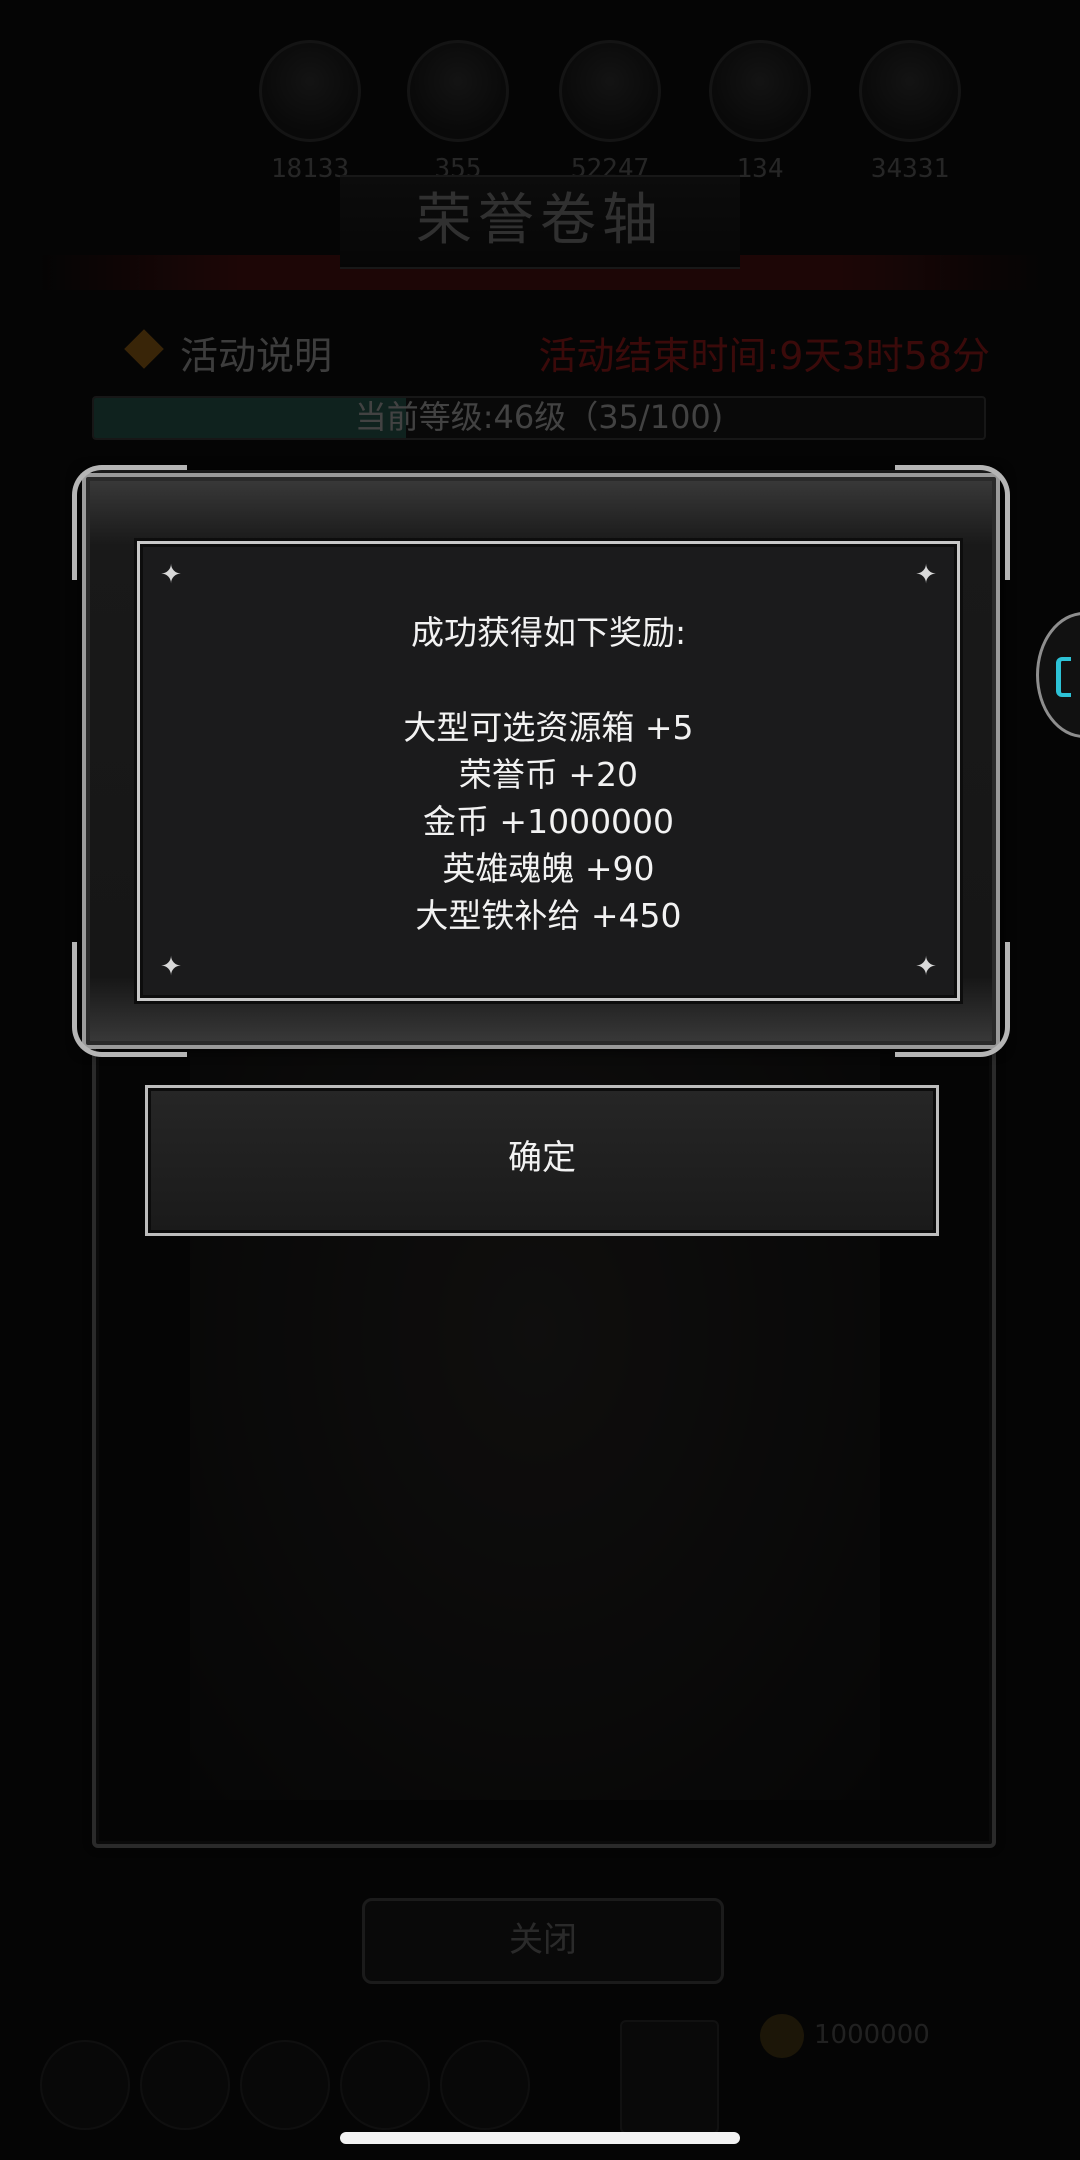  What do you see at coordinates (540, 222) in the screenshot?
I see `event-title: 荣誉卷轴` at bounding box center [540, 222].